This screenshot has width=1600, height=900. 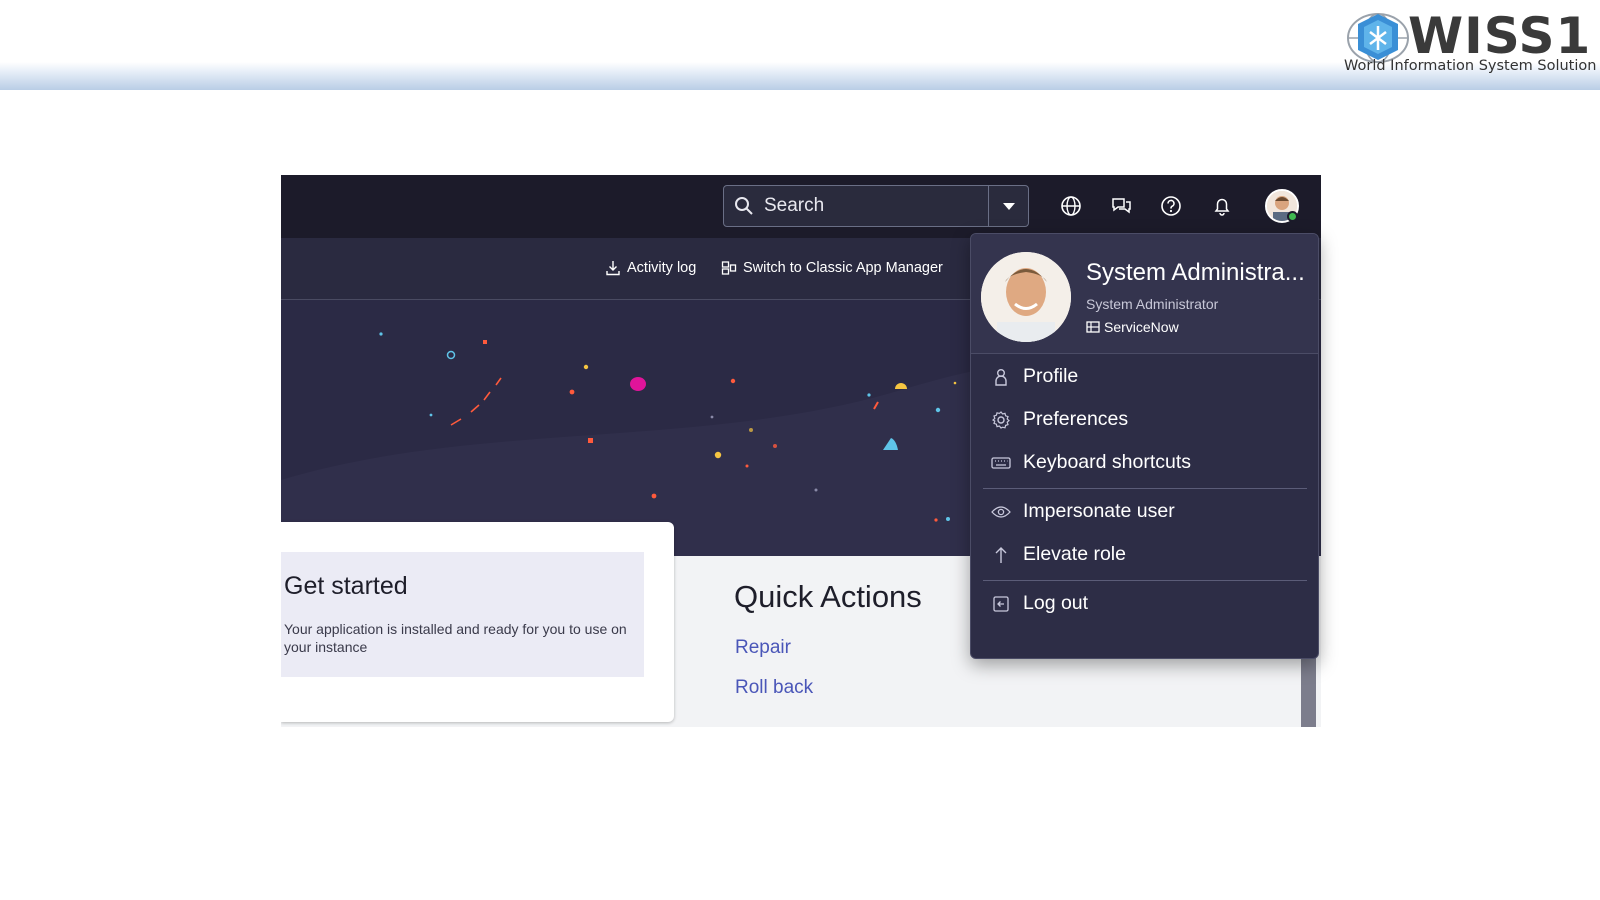 I want to click on search-icon, so click(x=744, y=206).